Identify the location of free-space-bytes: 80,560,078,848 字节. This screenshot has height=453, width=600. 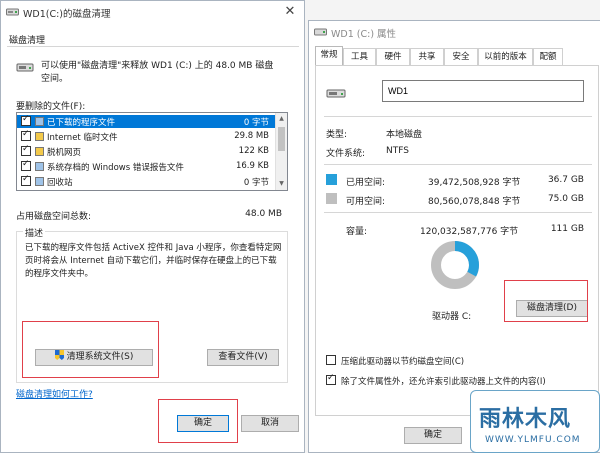
(474, 202).